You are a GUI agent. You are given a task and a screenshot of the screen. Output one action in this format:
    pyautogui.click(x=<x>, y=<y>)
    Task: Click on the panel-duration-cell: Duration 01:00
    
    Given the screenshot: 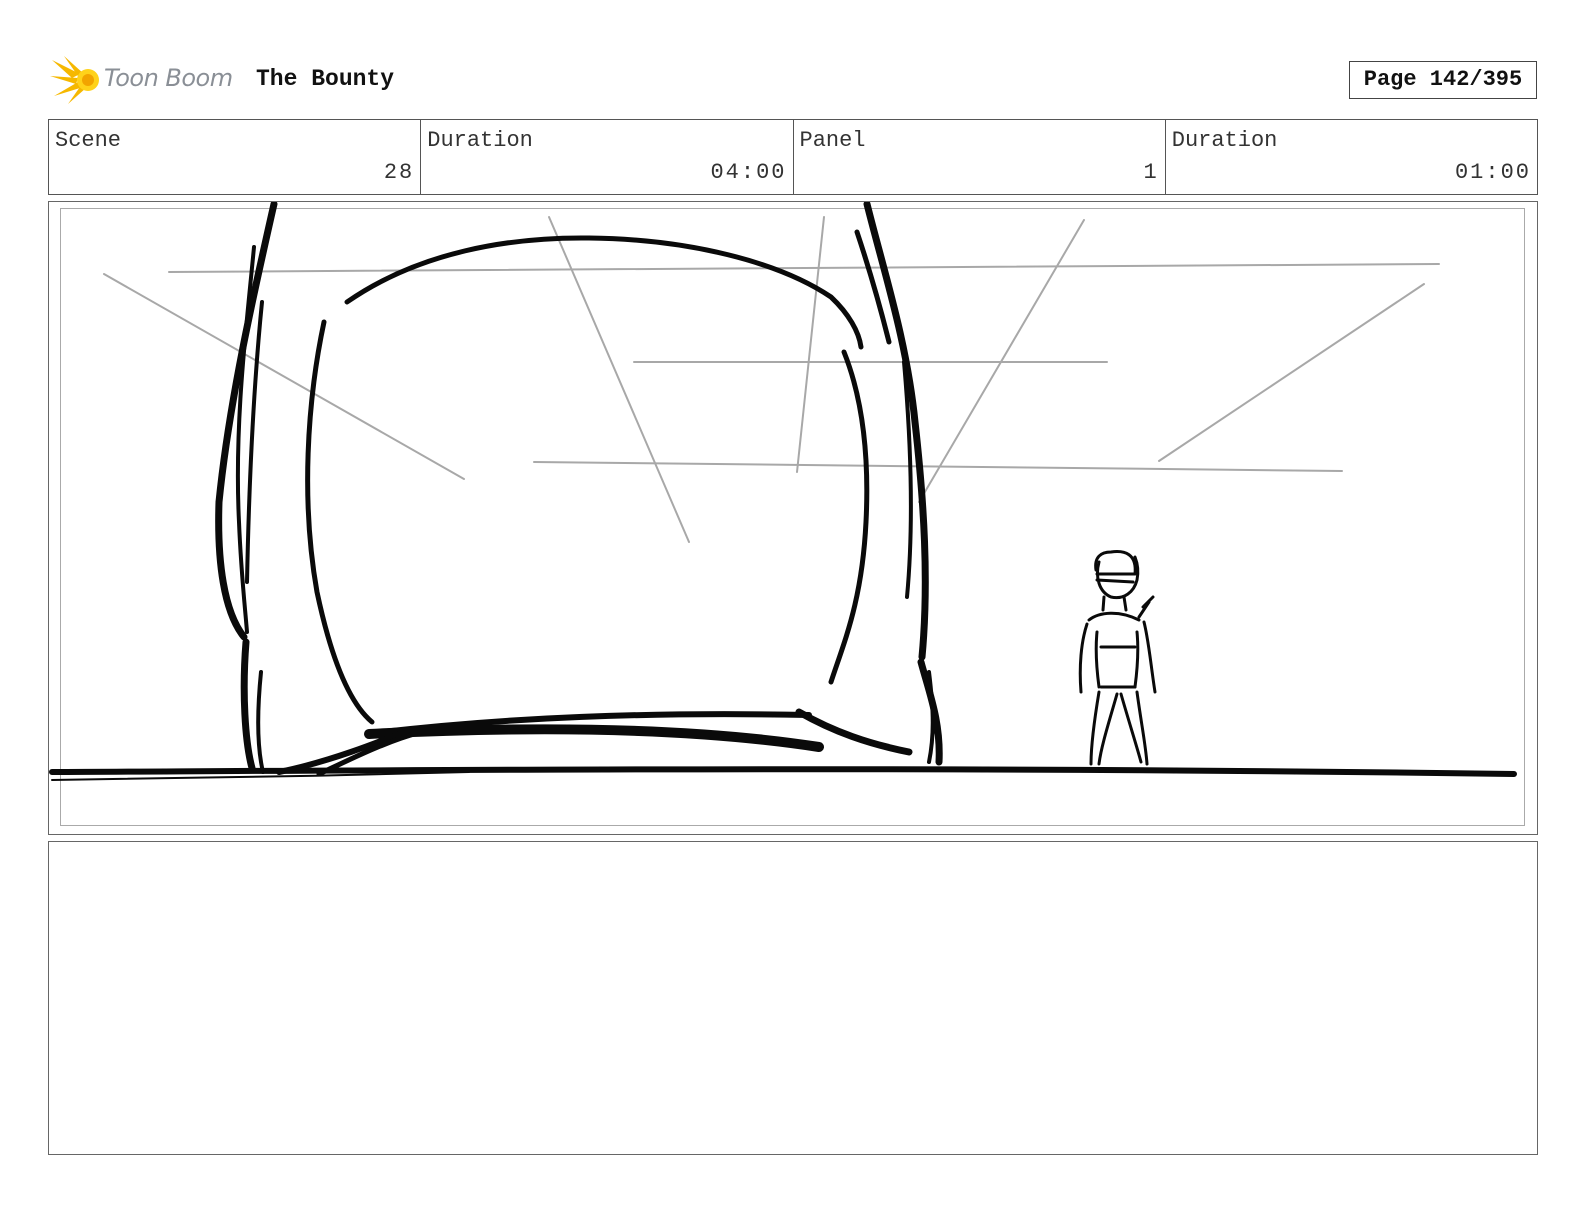 What is the action you would take?
    pyautogui.click(x=1351, y=157)
    